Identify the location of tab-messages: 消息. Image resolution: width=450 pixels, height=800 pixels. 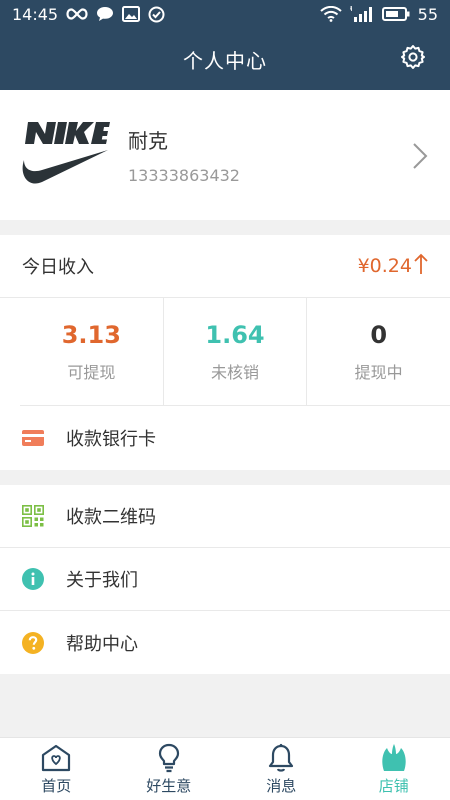
(281, 769).